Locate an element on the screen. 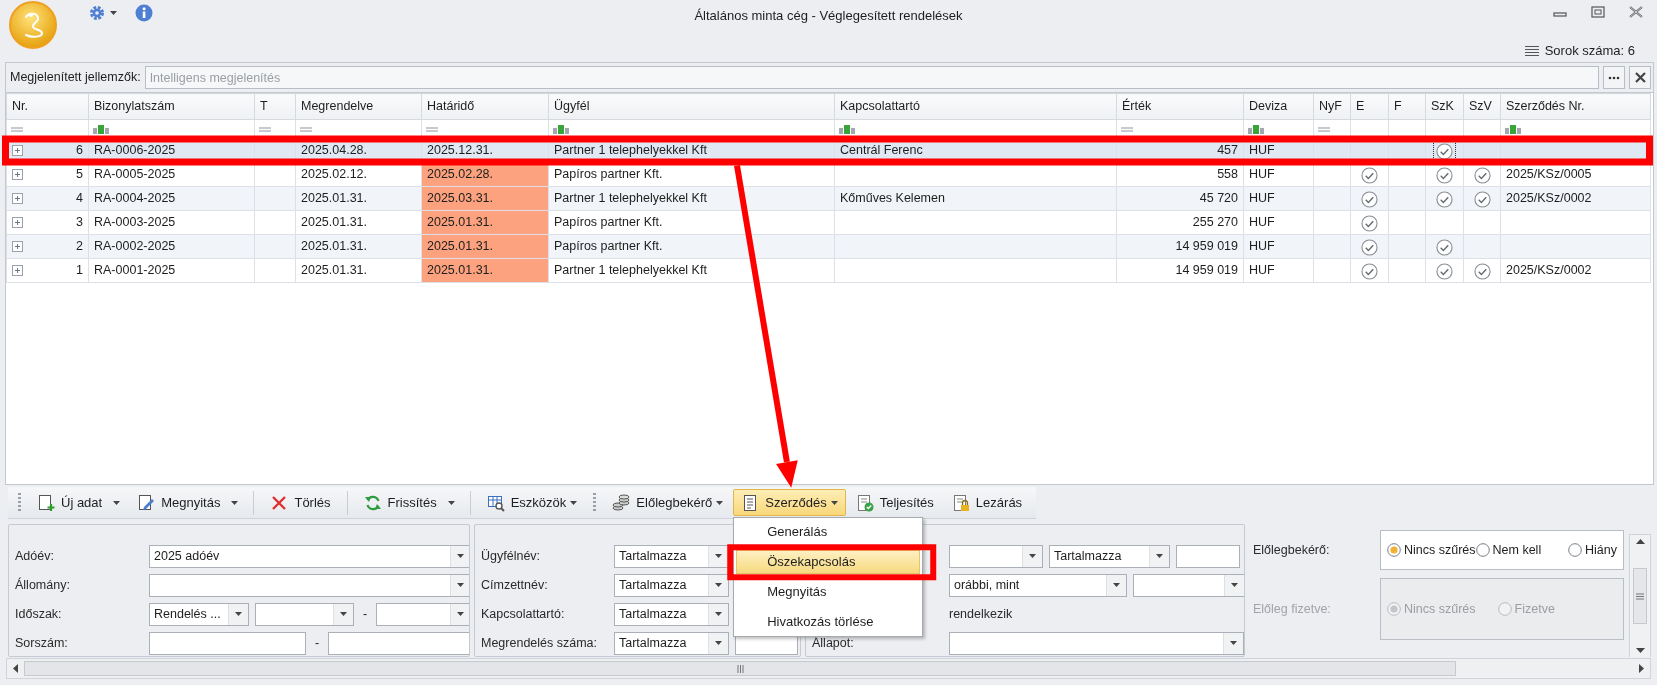 Image resolution: width=1657 pixels, height=685 pixels. scroll-up-icon is located at coordinates (1640, 541).